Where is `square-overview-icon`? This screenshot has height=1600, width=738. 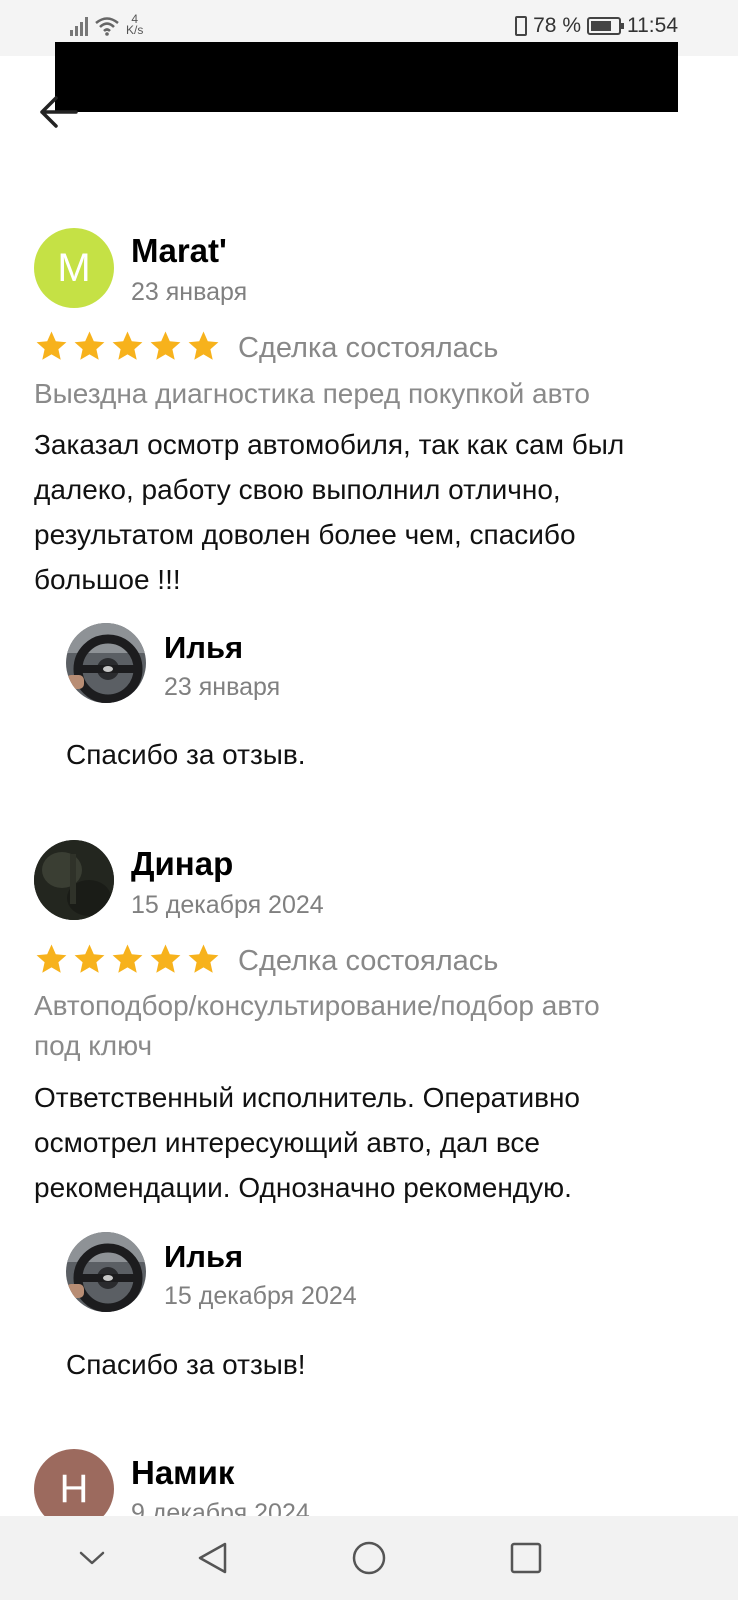
square-overview-icon is located at coordinates (526, 1558).